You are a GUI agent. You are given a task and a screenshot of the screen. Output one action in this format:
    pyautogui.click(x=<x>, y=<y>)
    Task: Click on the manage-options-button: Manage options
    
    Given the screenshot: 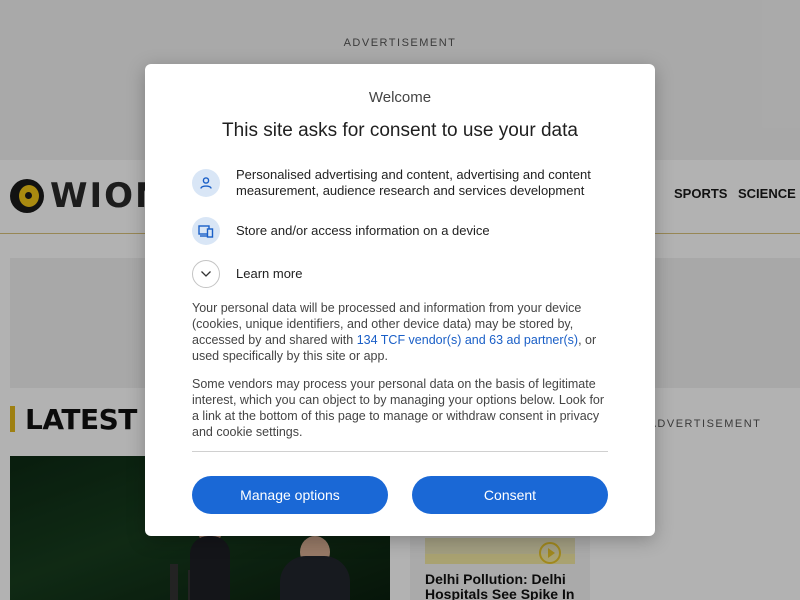 What is the action you would take?
    pyautogui.click(x=290, y=495)
    